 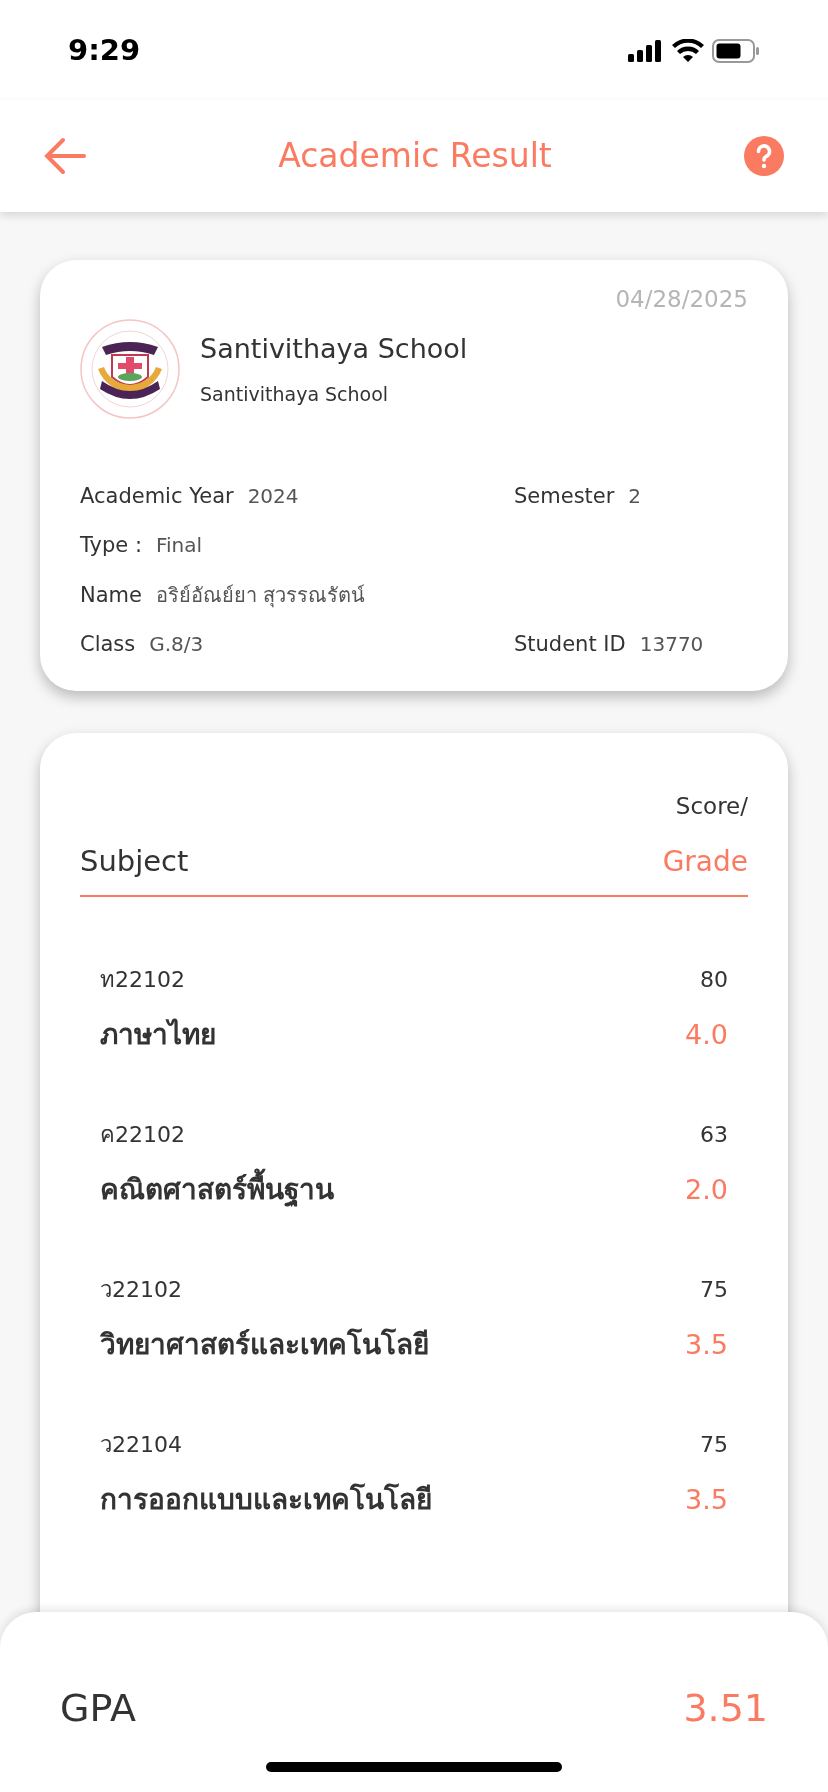 I want to click on field-label: Class, so click(x=108, y=644).